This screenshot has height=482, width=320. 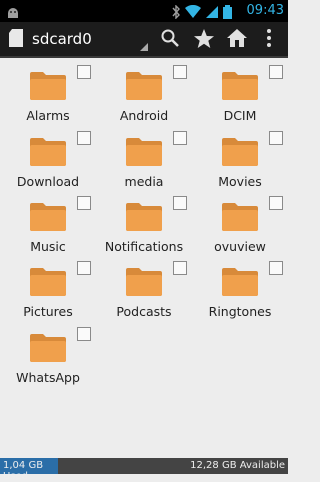 What do you see at coordinates (144, 115) in the screenshot?
I see `folder-label: Android` at bounding box center [144, 115].